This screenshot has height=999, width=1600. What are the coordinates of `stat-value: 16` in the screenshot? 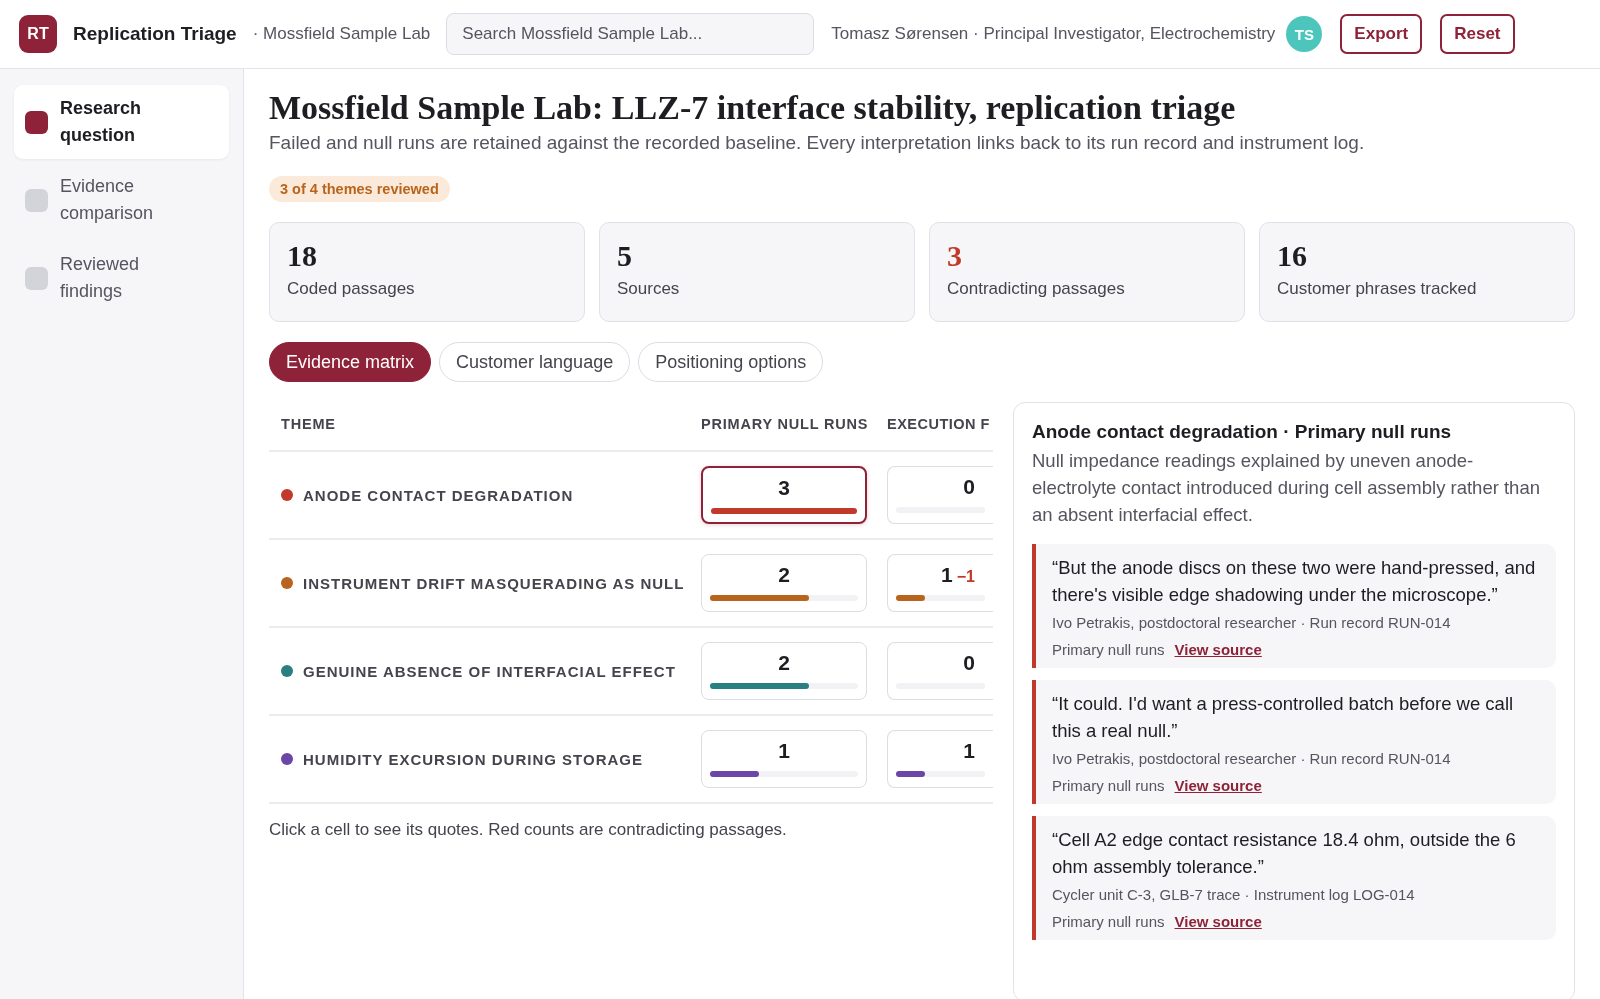 It's located at (1292, 256).